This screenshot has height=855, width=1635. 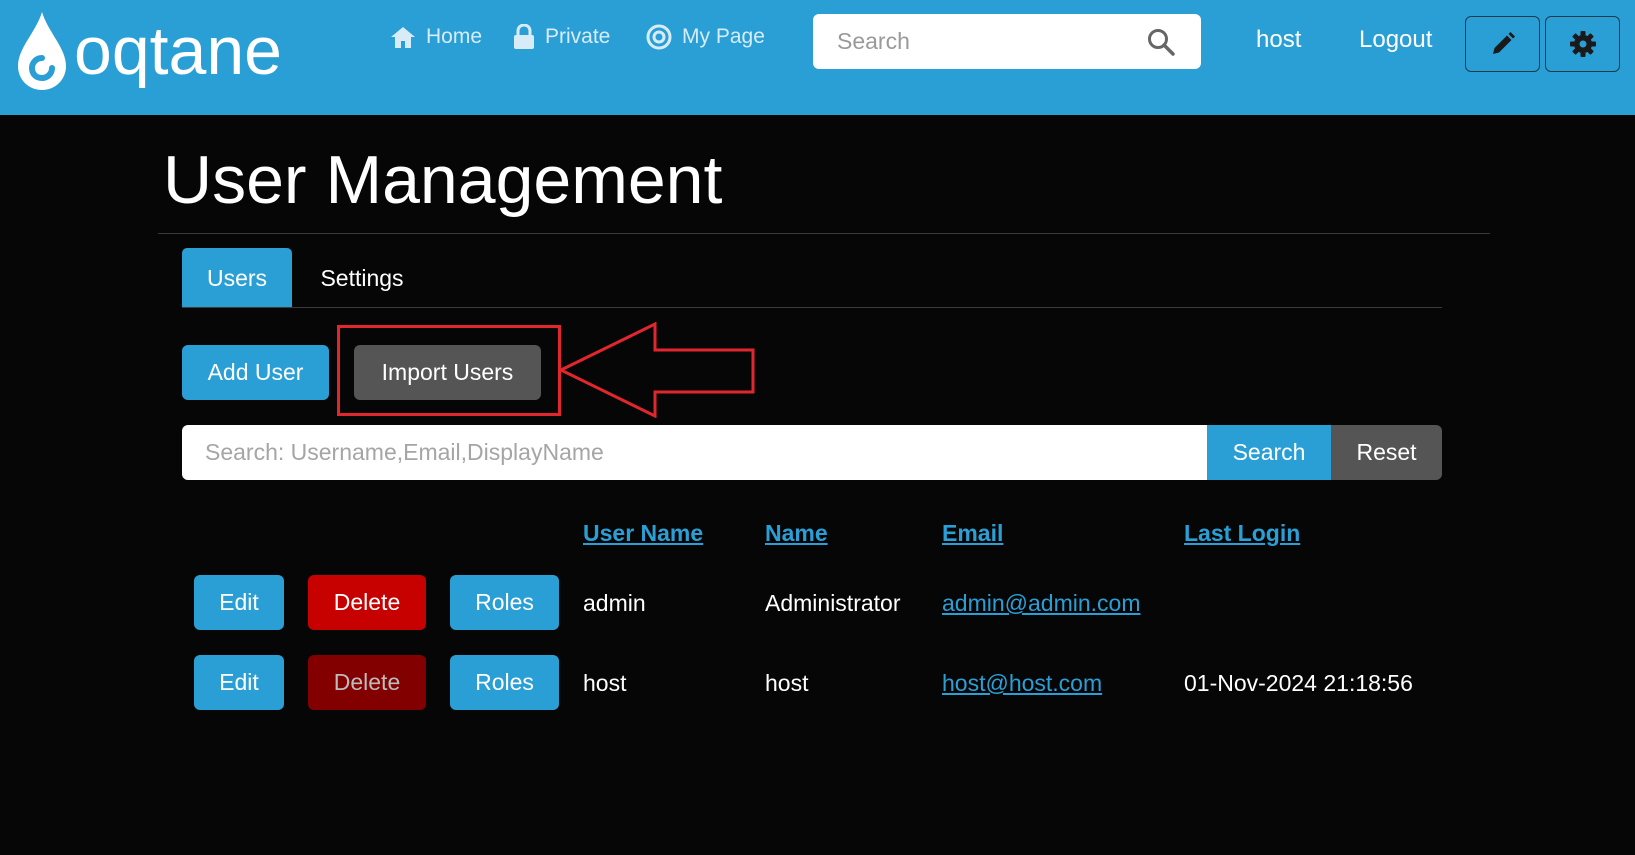 What do you see at coordinates (972, 533) in the screenshot?
I see `column-header-email: Email` at bounding box center [972, 533].